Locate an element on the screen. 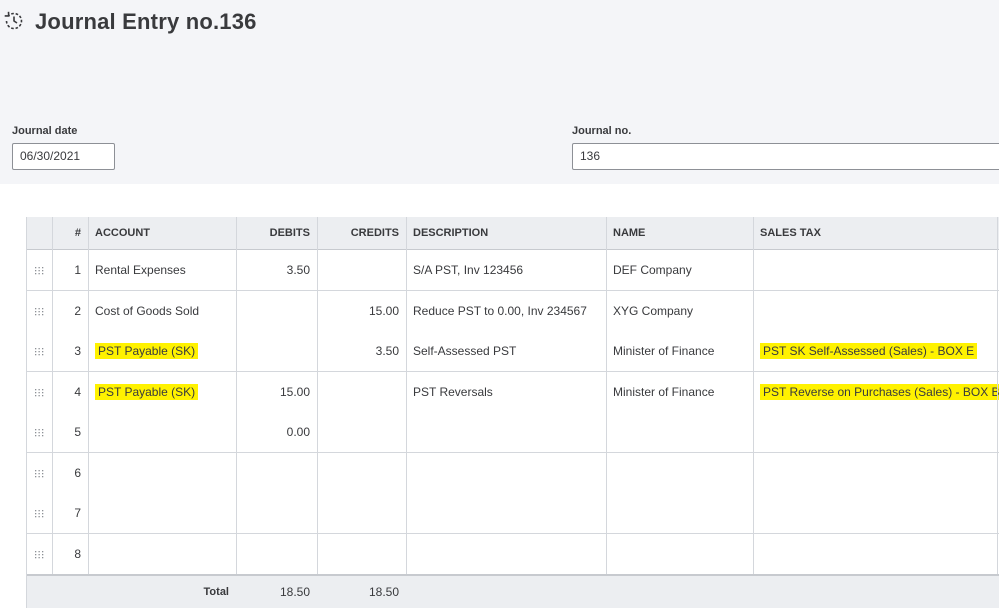 Image resolution: width=999 pixels, height=608 pixels. table-row: 6 is located at coordinates (513, 473).